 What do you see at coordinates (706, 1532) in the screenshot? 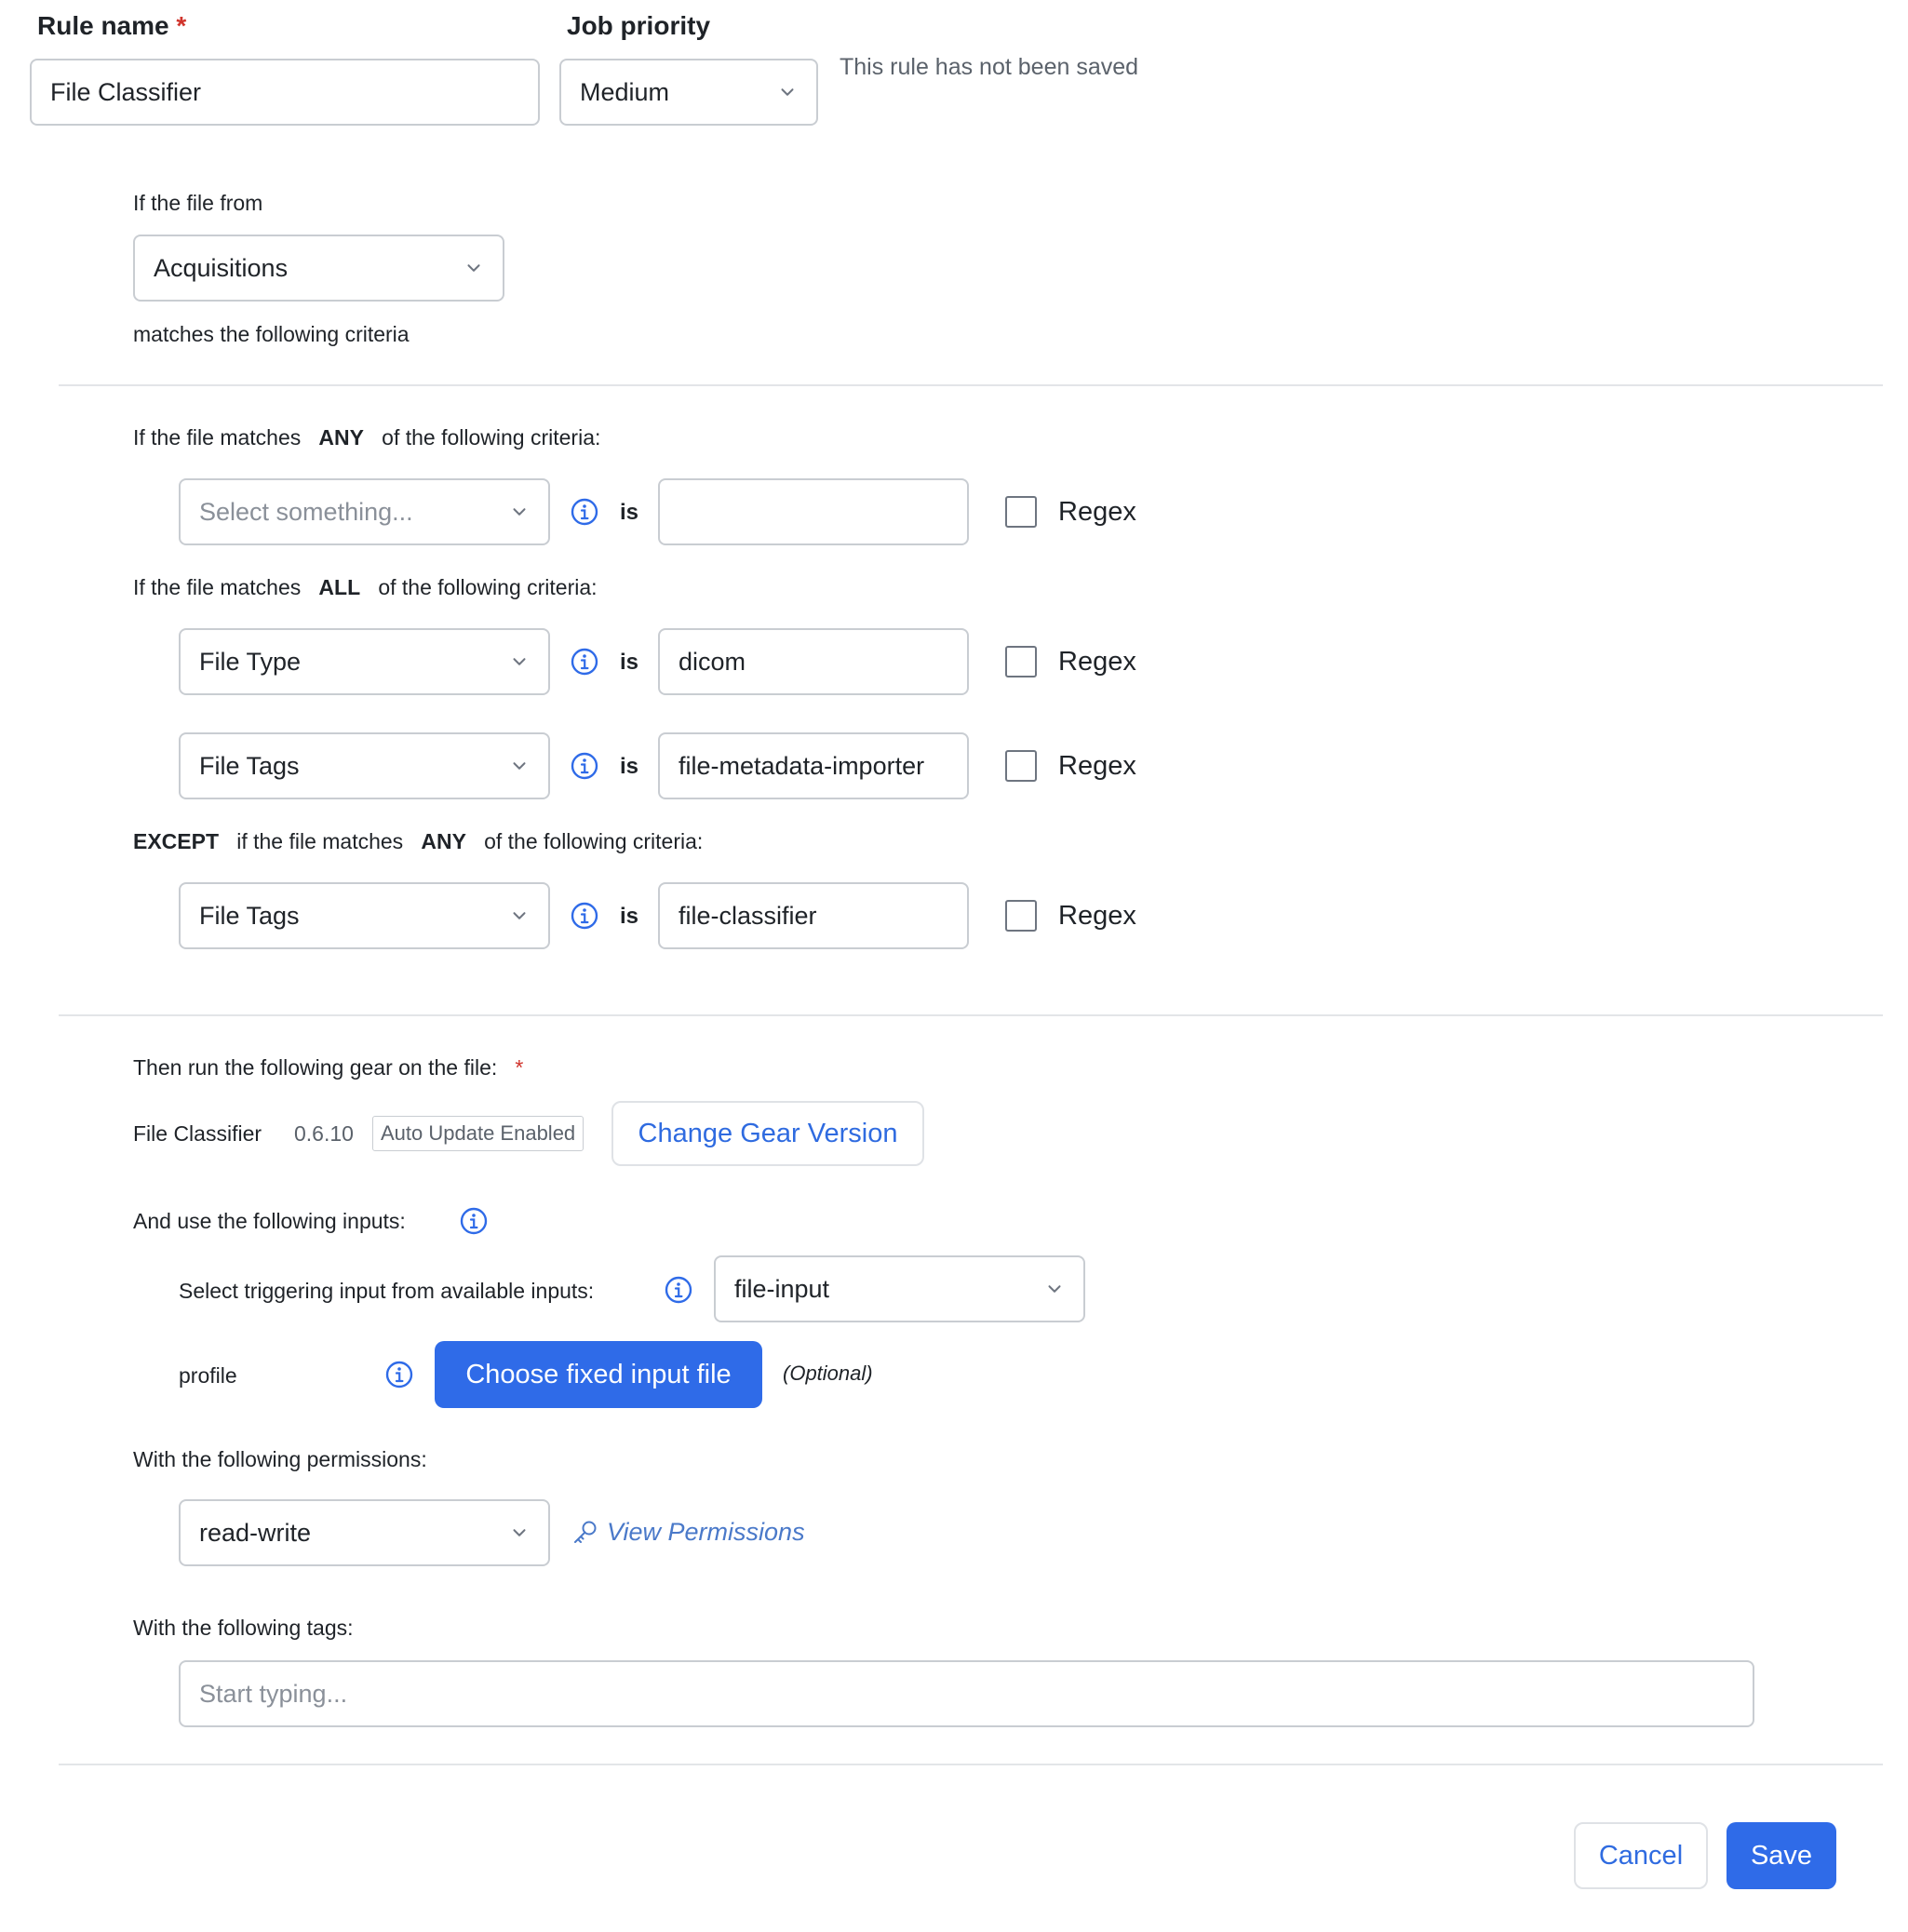
I see `view-permissions-text: View Permissions` at bounding box center [706, 1532].